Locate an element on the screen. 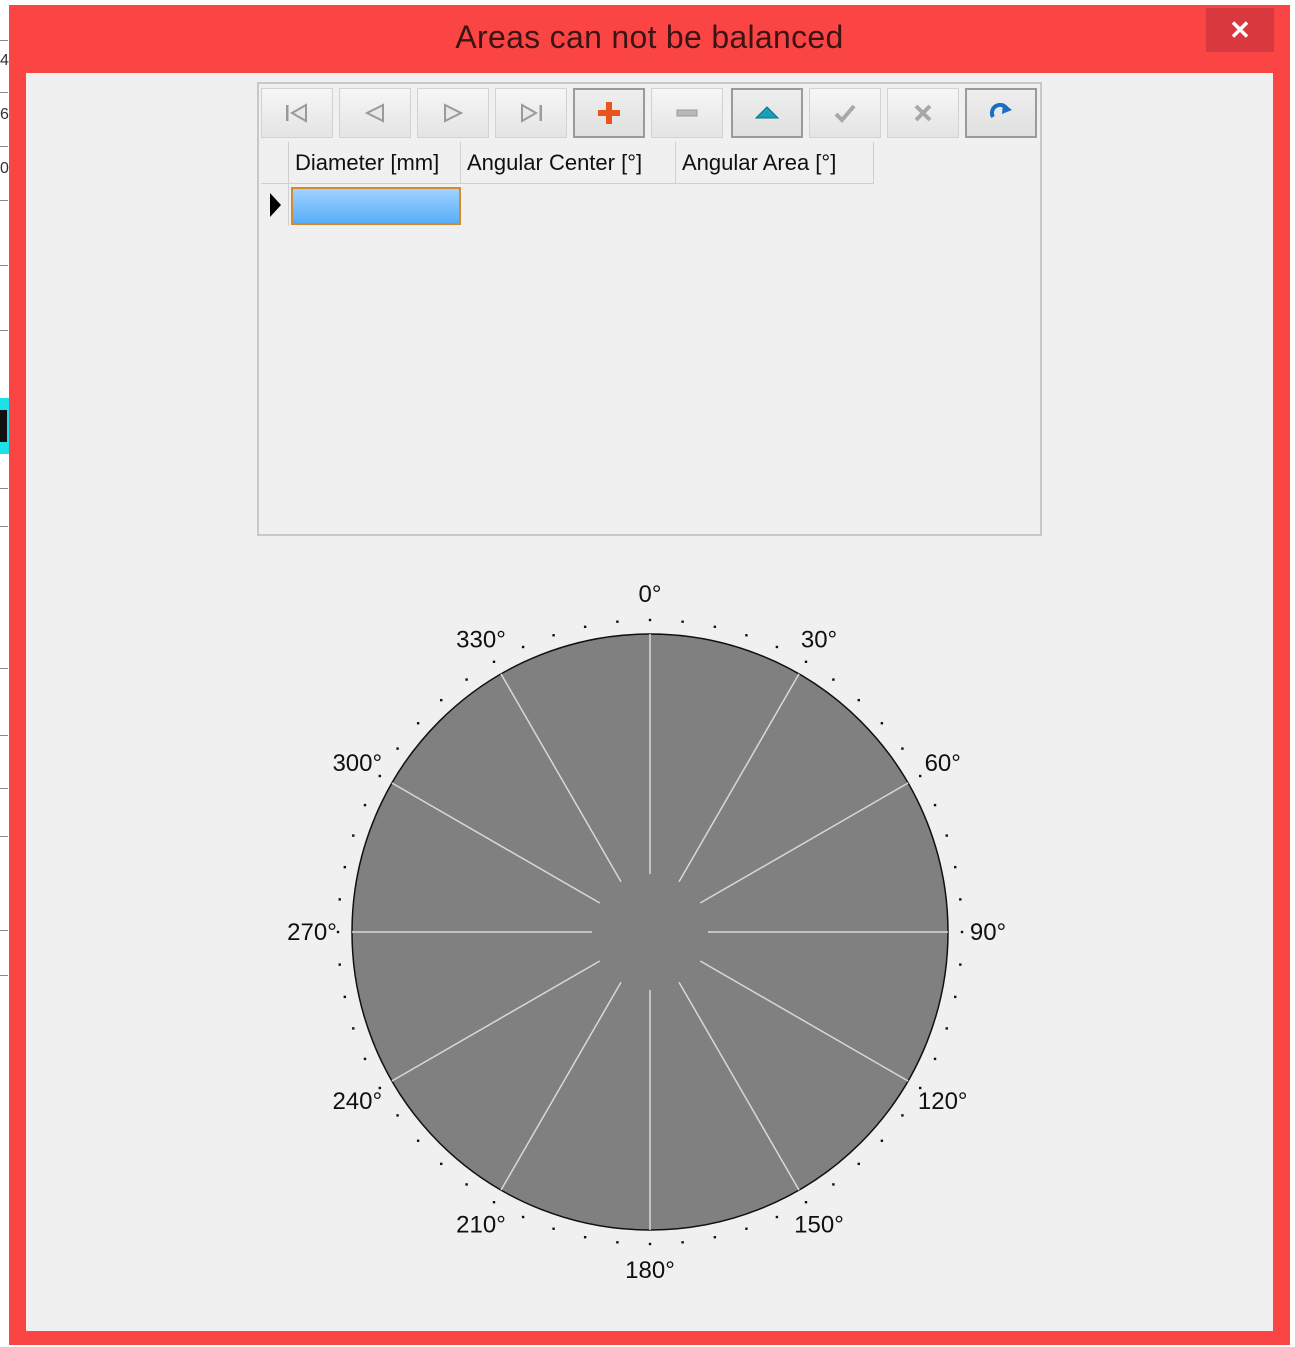 This screenshot has height=1347, width=1295. angle-label: 150° is located at coordinates (819, 1225).